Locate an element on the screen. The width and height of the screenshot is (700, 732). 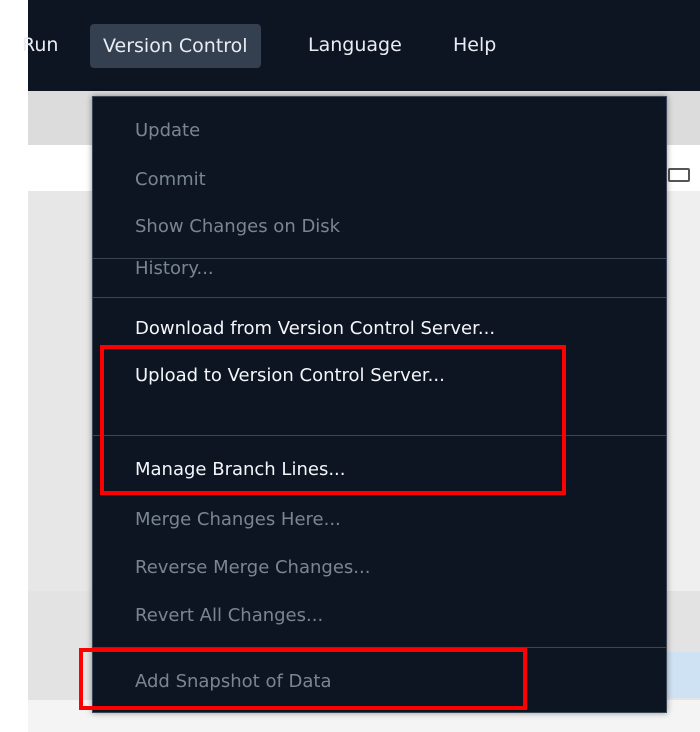
menu-run: Run is located at coordinates (40, 45).